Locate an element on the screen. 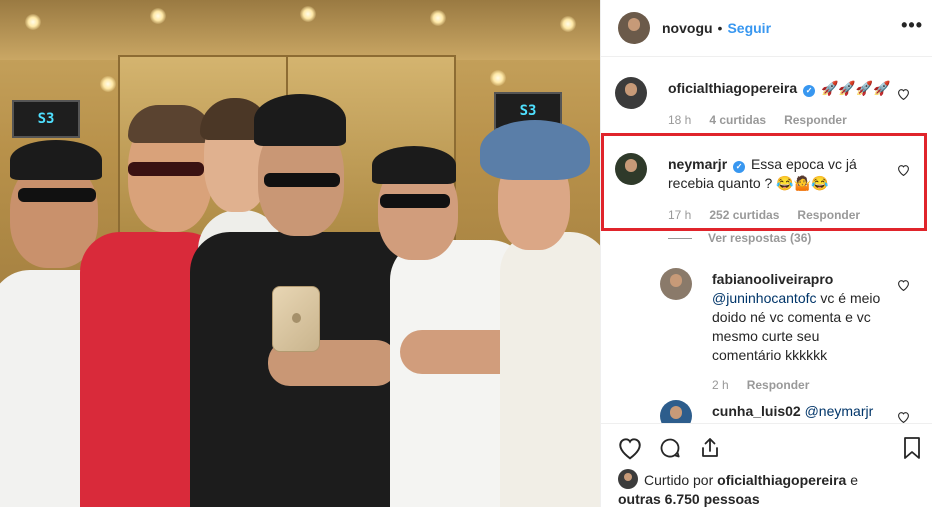 The image size is (932, 507). comment-body: 🚀🚀🚀🚀 is located at coordinates (855, 88).